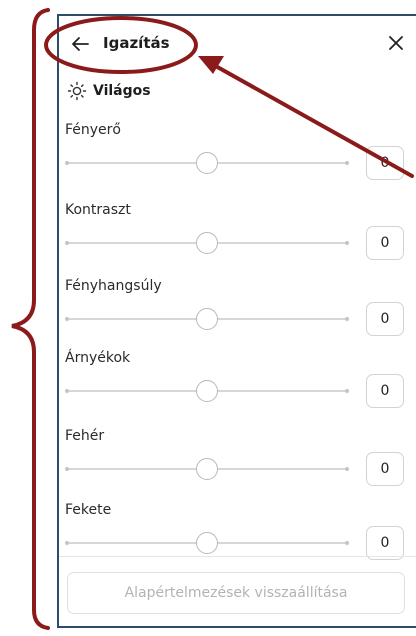 Image resolution: width=416 pixels, height=636 pixels. I want to click on curly-bracket-annotation, so click(30, 319).